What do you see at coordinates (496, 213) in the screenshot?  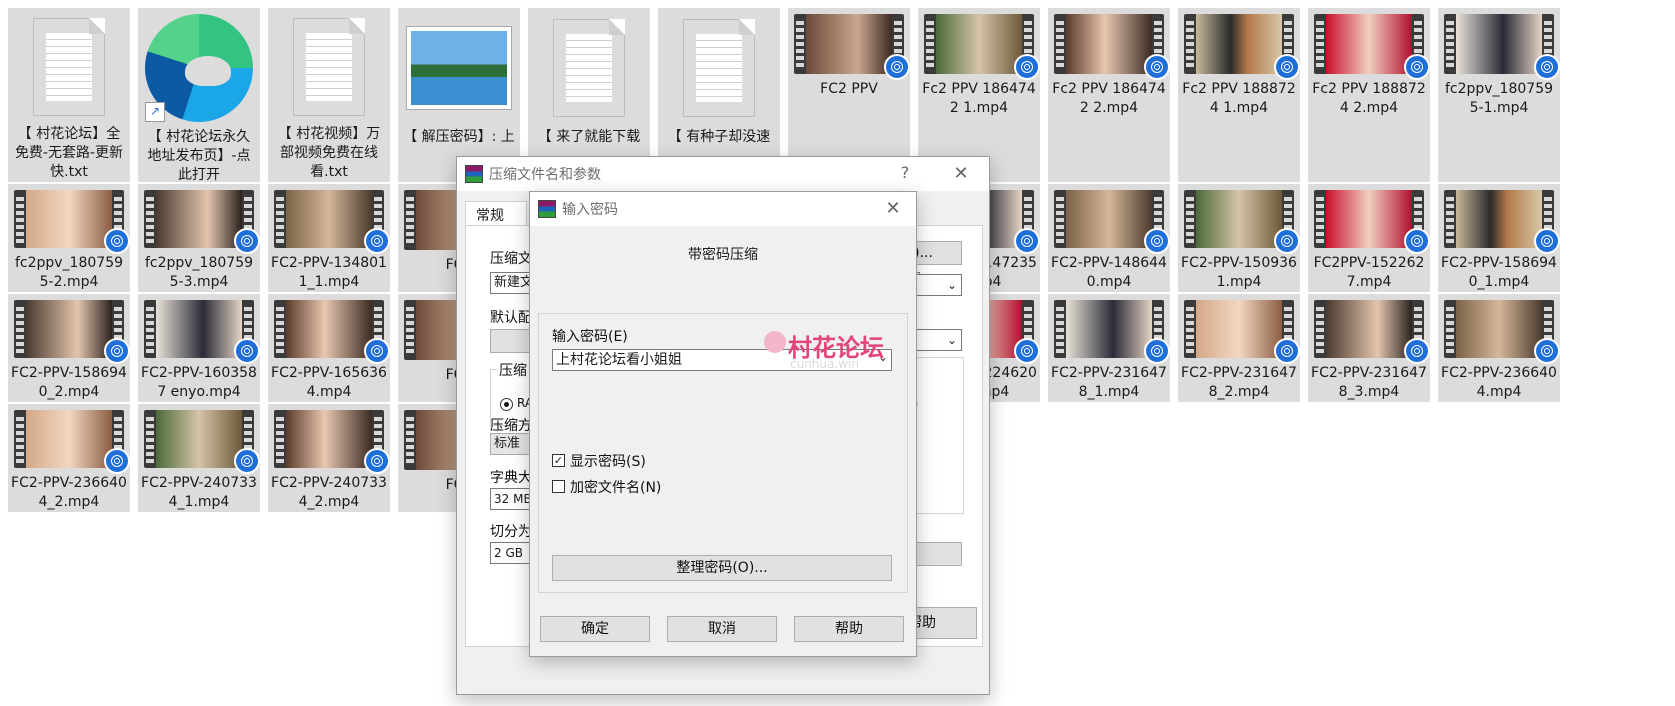 I see `tab-general: 常规` at bounding box center [496, 213].